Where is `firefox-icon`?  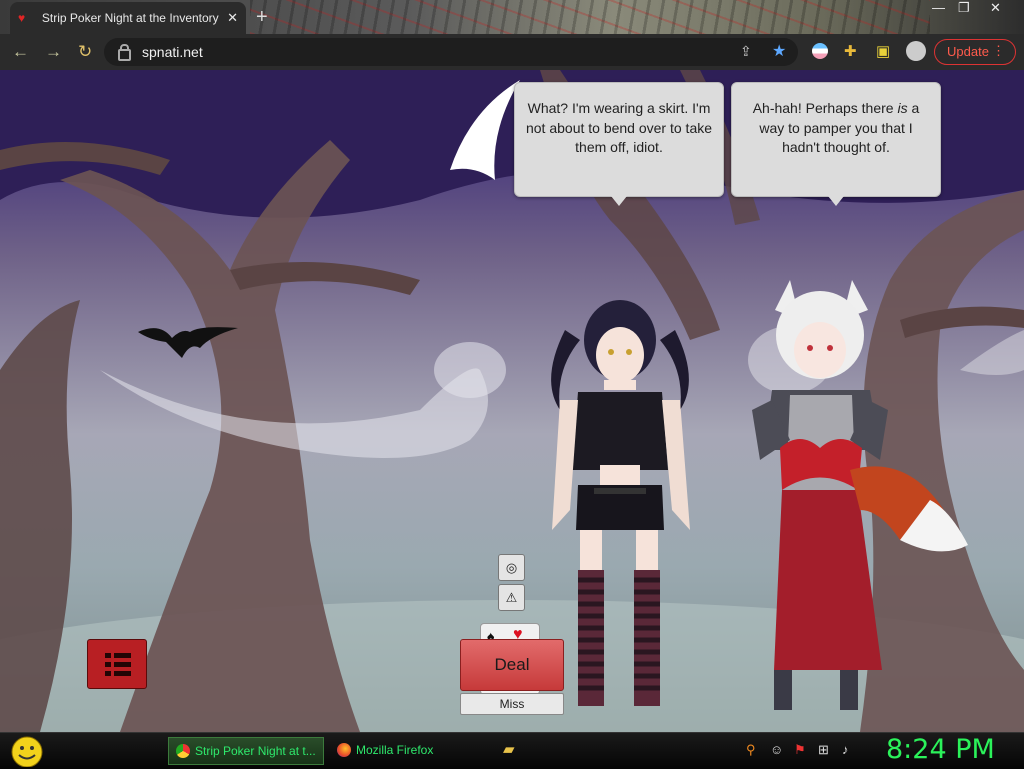
firefox-icon is located at coordinates (344, 750).